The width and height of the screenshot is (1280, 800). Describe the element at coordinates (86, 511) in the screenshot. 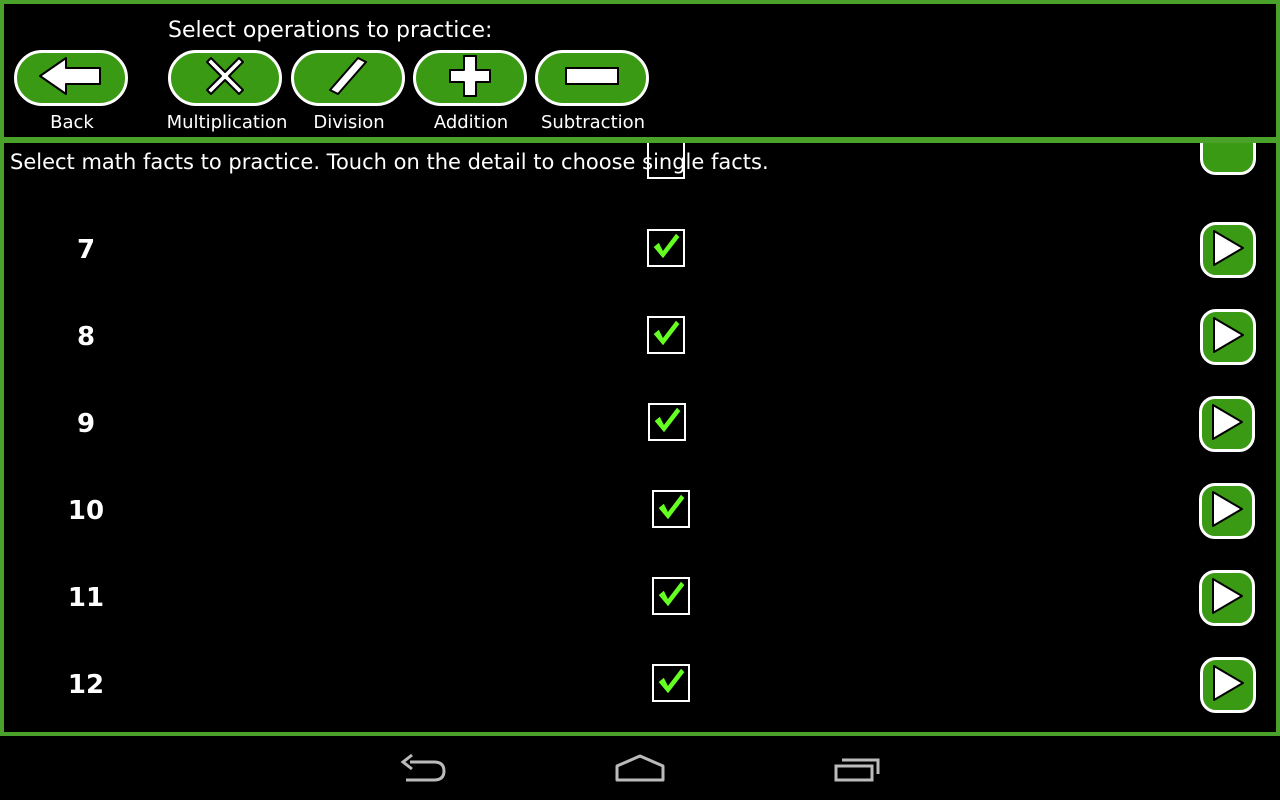

I see `row-number: 10` at that location.